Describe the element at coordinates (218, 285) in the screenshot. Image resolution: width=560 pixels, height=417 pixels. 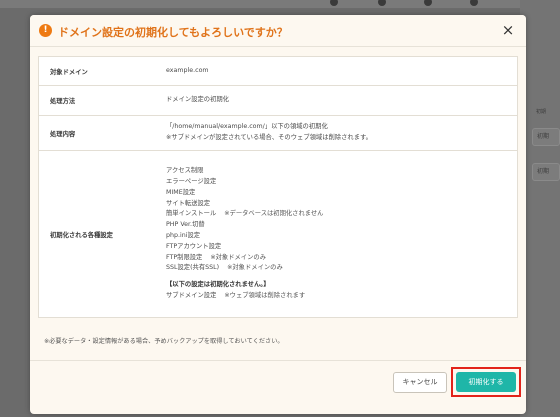
I see `not-reset-heading: 【以下の設定は初期化されません。】` at that location.